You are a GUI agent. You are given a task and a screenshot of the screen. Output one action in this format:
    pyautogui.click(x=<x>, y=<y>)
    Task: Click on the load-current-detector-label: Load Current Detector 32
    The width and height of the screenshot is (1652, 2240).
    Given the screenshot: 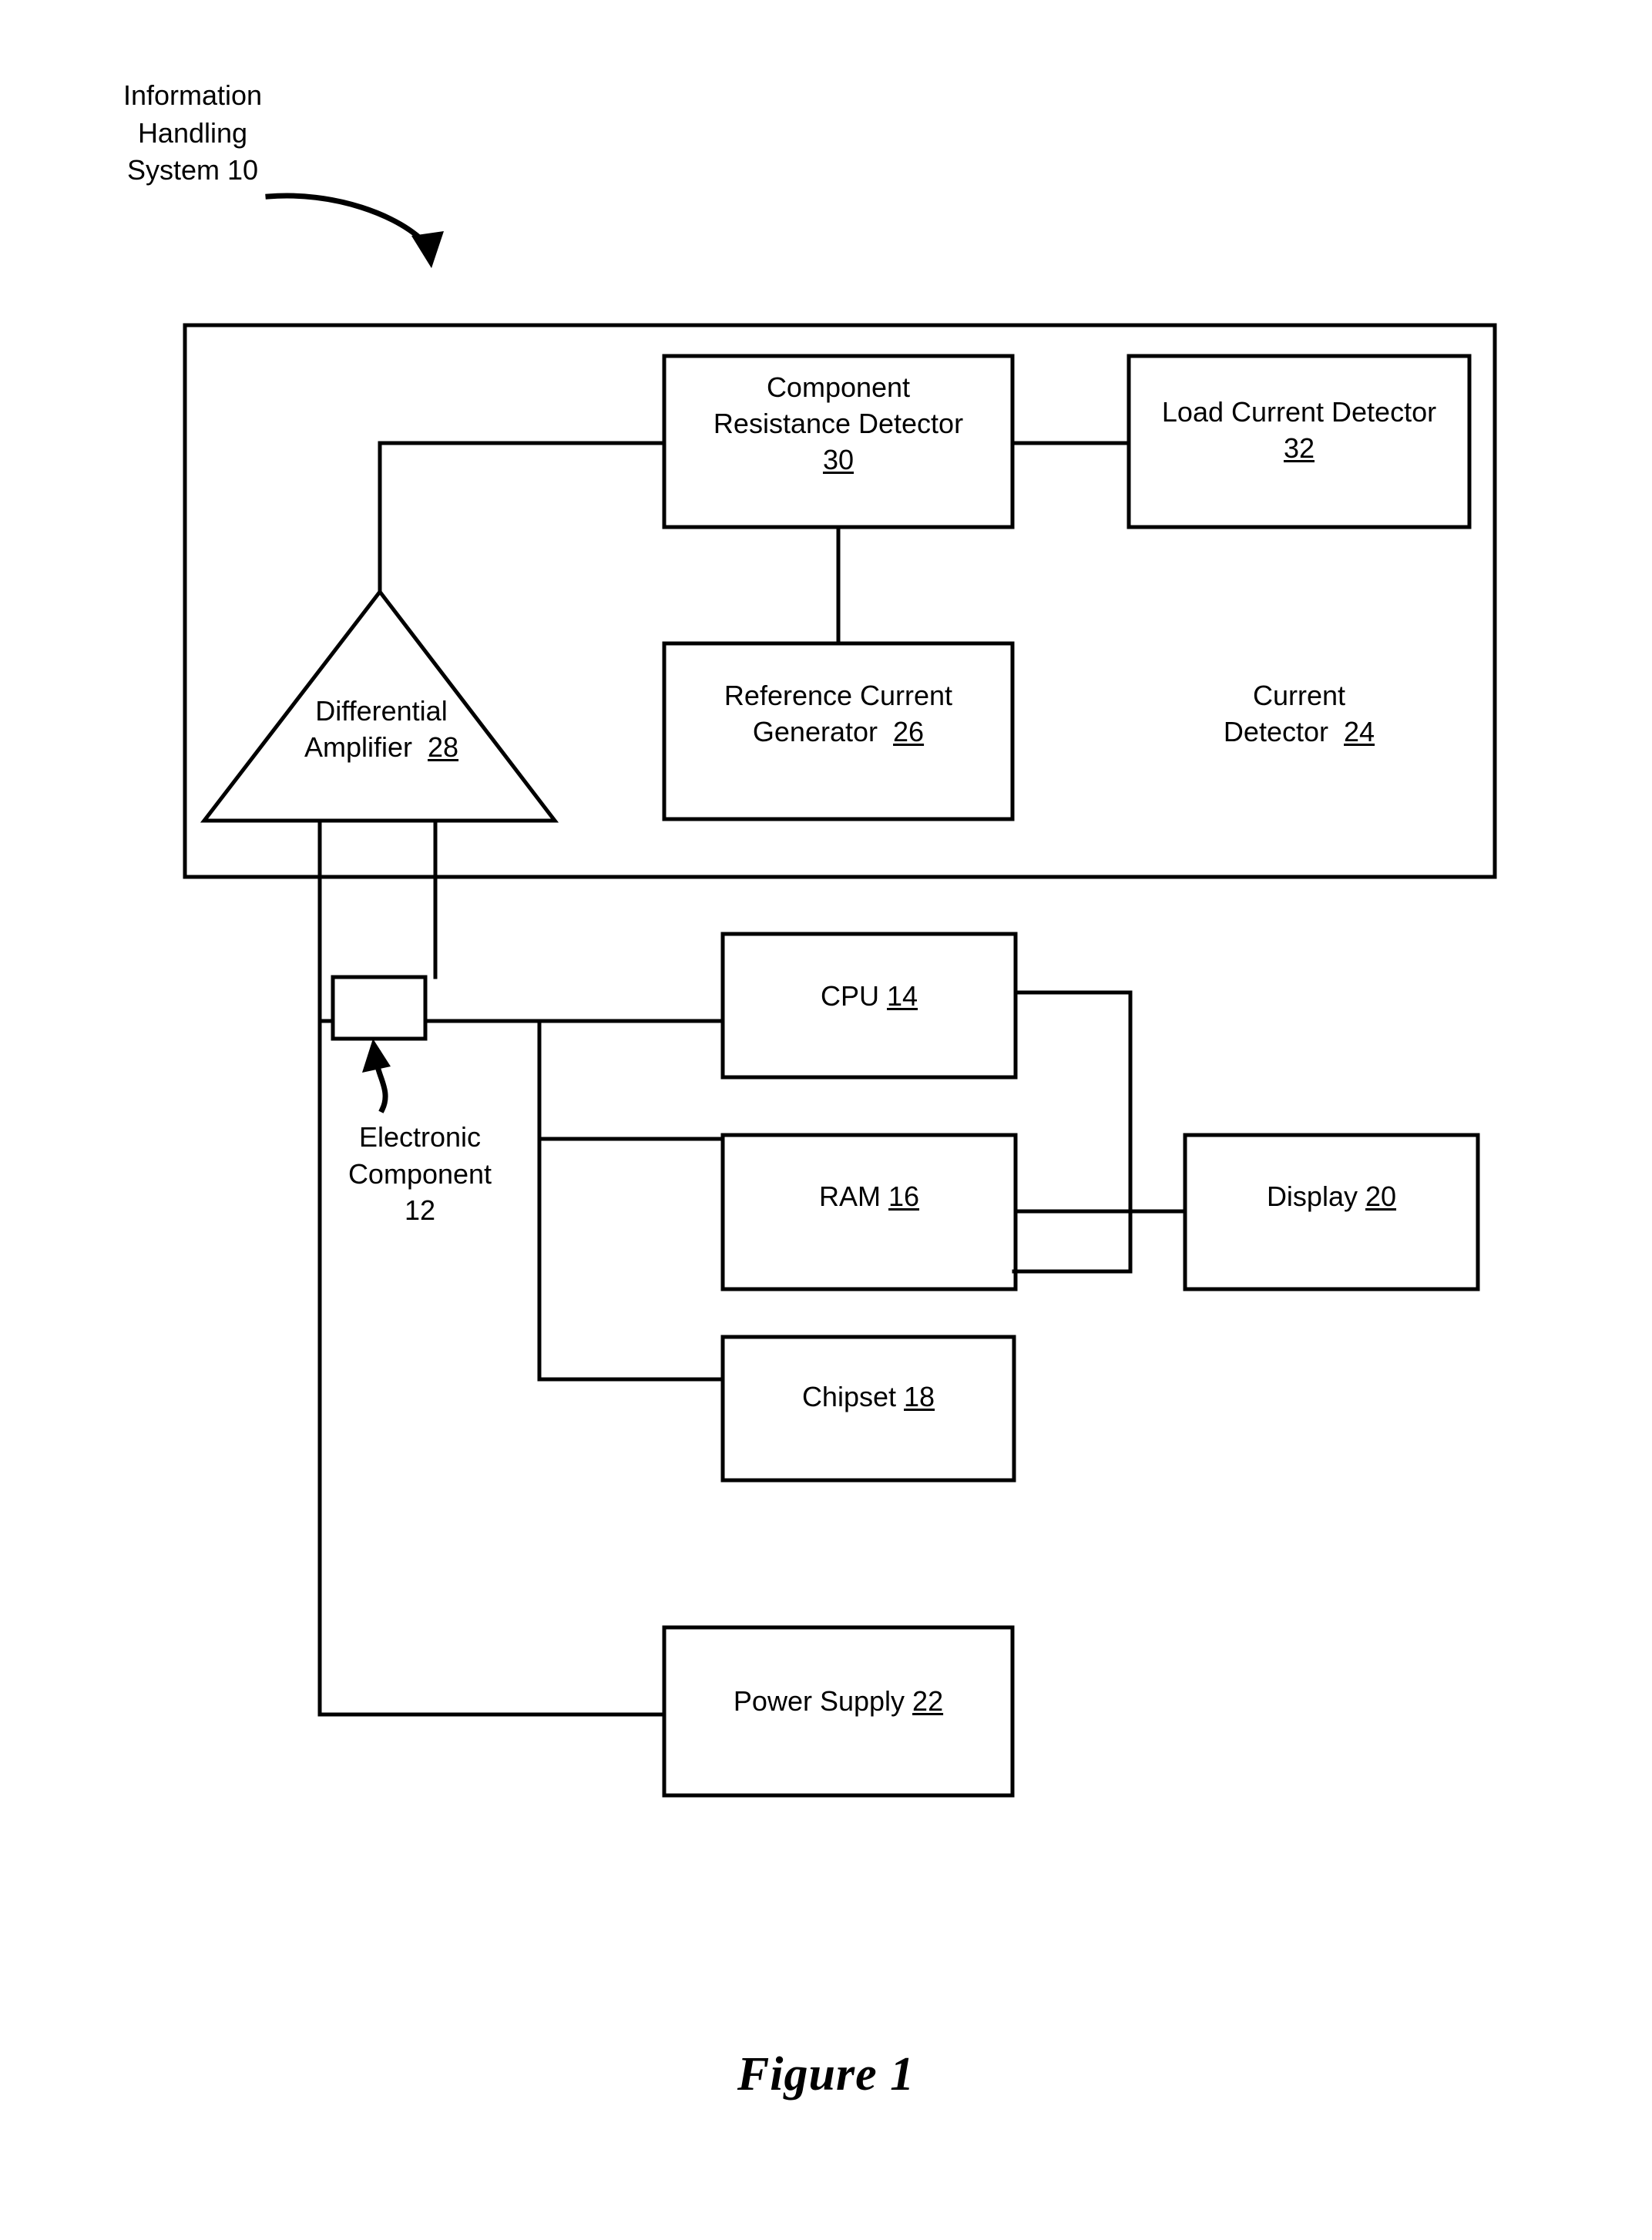 What is the action you would take?
    pyautogui.click(x=1299, y=431)
    